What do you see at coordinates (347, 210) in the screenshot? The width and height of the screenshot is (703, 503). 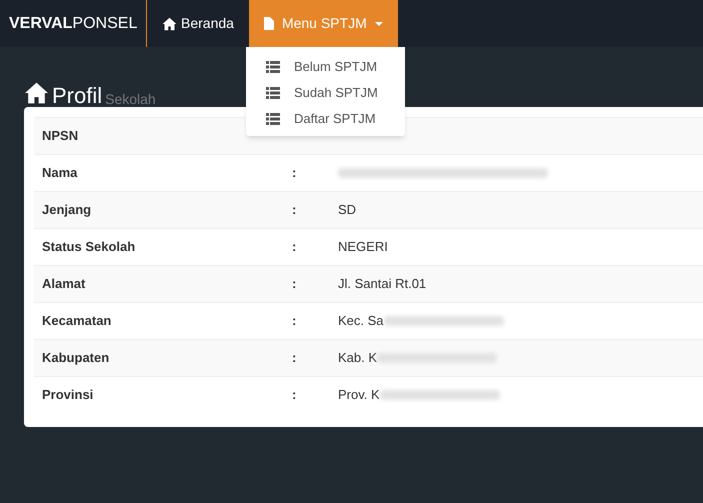 I see `field-value: SD` at bounding box center [347, 210].